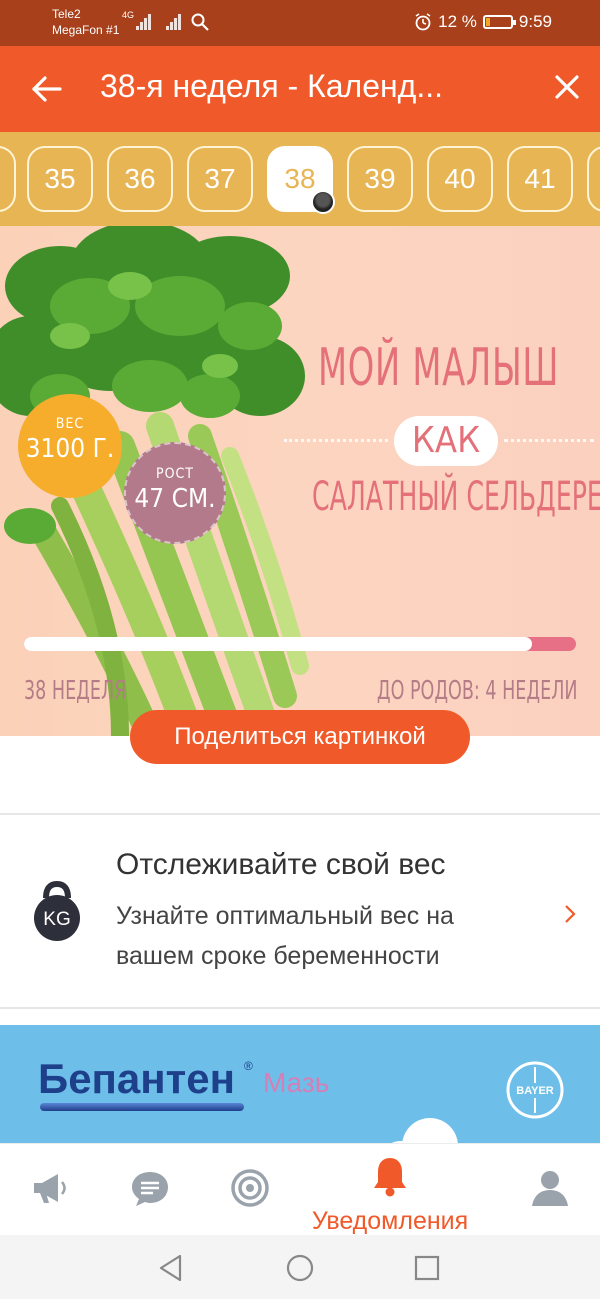 The height and width of the screenshot is (1299, 600). What do you see at coordinates (150, 1188) in the screenshot?
I see `chat-icon` at bounding box center [150, 1188].